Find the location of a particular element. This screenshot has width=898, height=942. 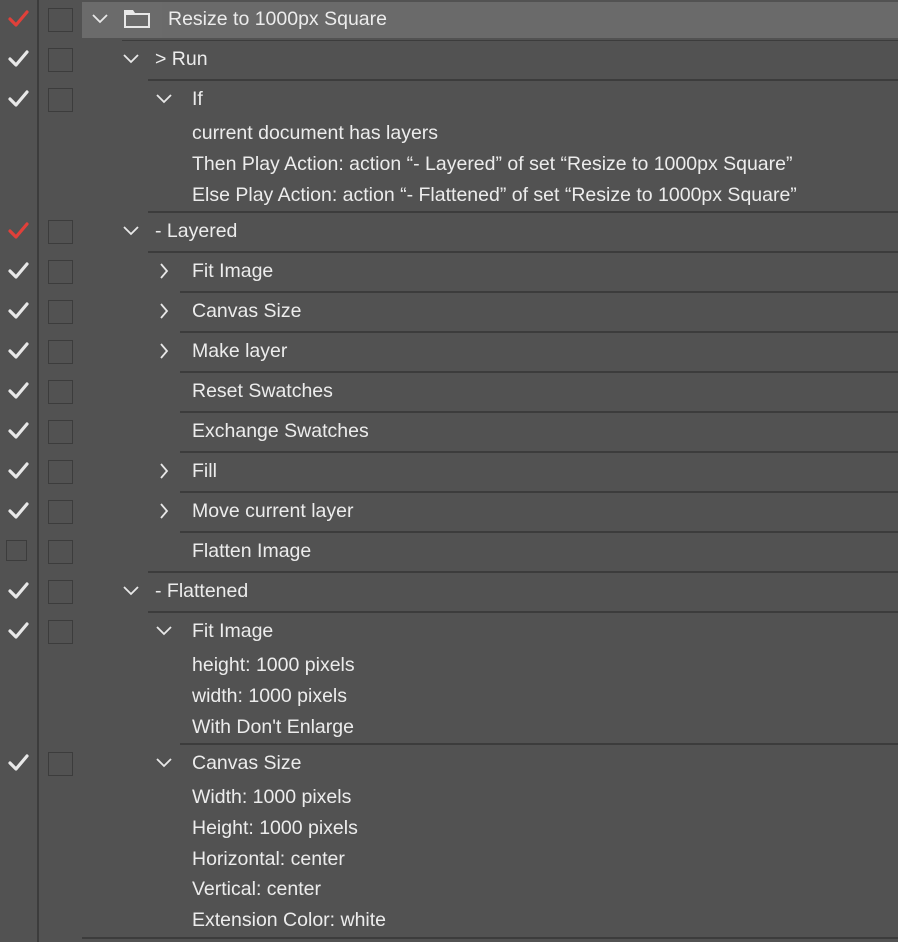

action-name: - Flattened is located at coordinates (202, 591).